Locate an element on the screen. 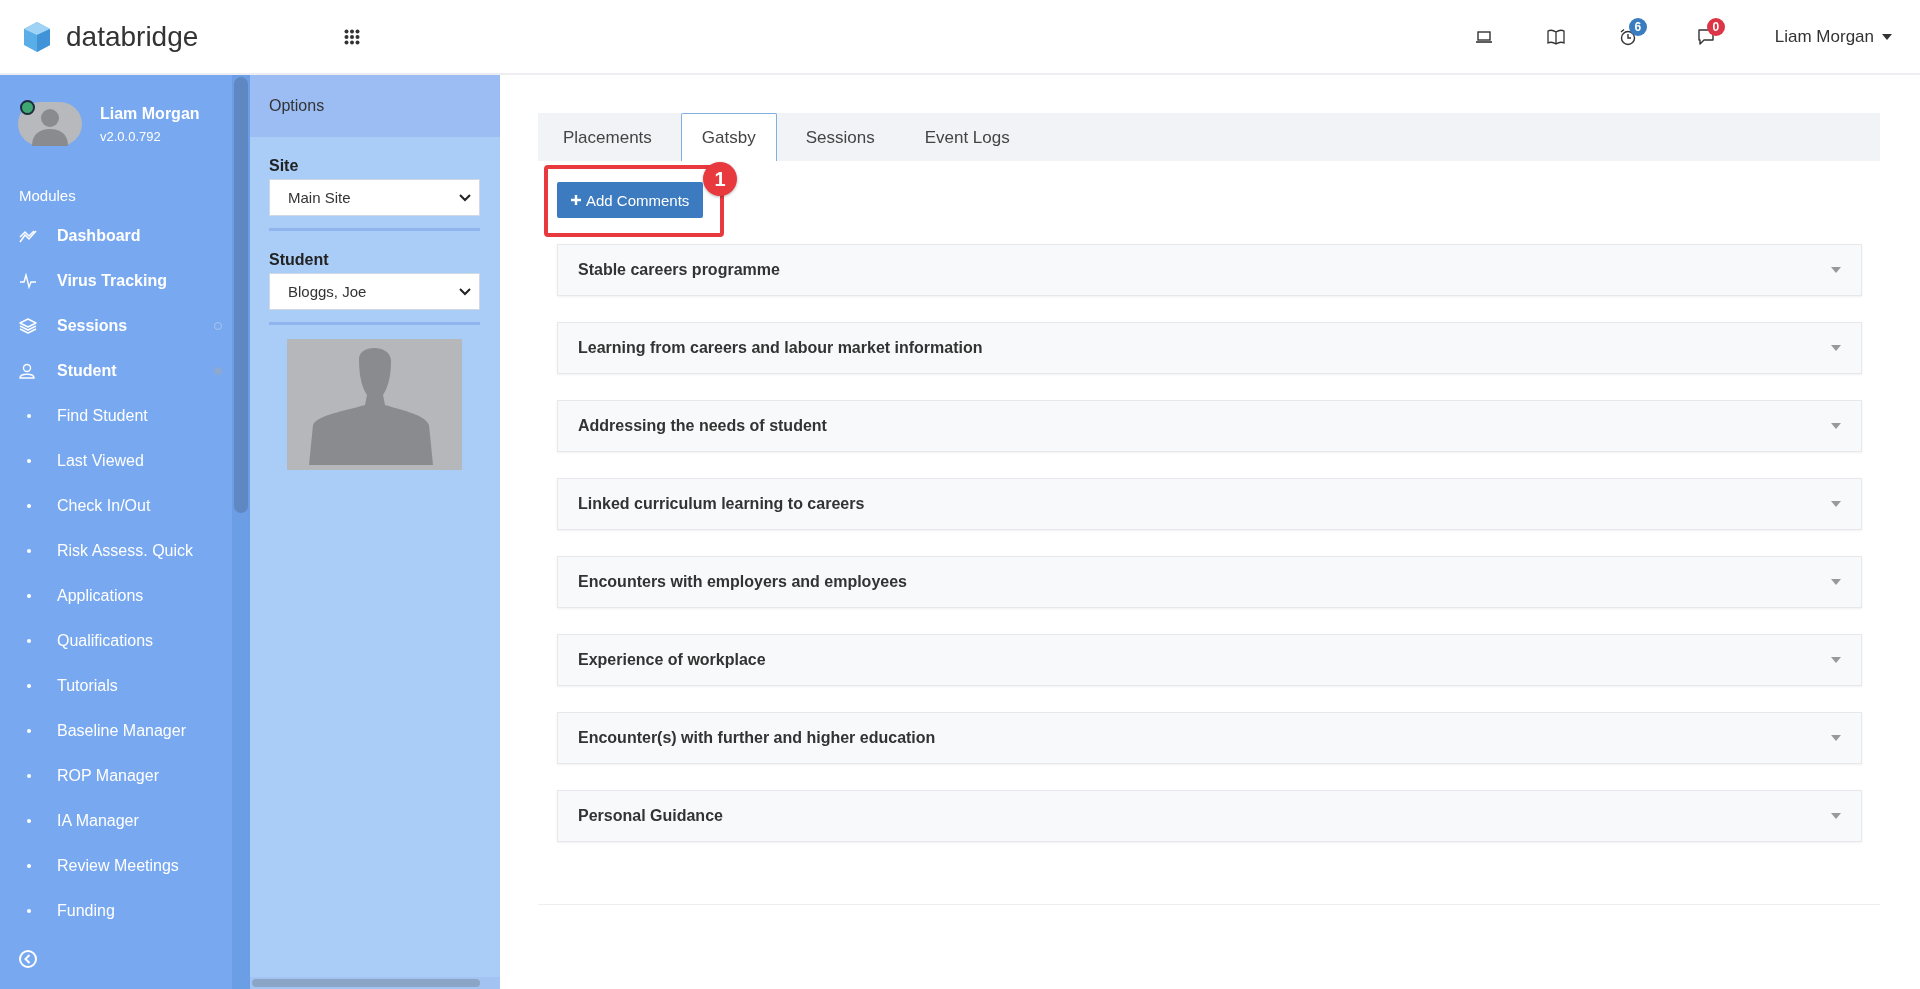 The height and width of the screenshot is (989, 1920). menu-link: Find Student is located at coordinates (102, 415).